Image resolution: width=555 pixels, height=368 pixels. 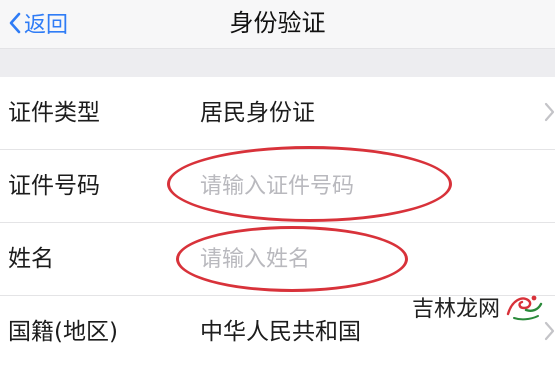 What do you see at coordinates (325, 259) in the screenshot?
I see `name-input` at bounding box center [325, 259].